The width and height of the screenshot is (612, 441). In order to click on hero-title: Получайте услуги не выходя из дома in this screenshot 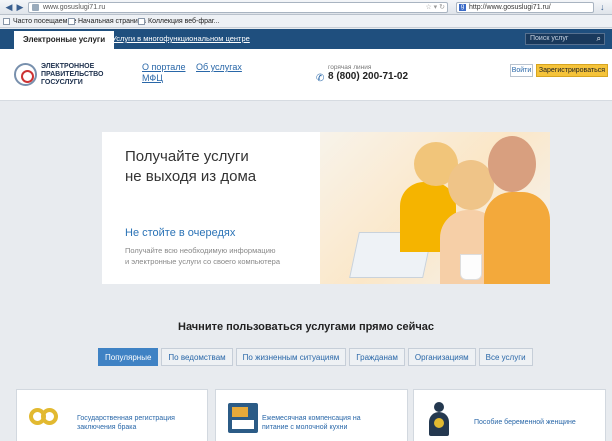, I will do `click(220, 167)`.